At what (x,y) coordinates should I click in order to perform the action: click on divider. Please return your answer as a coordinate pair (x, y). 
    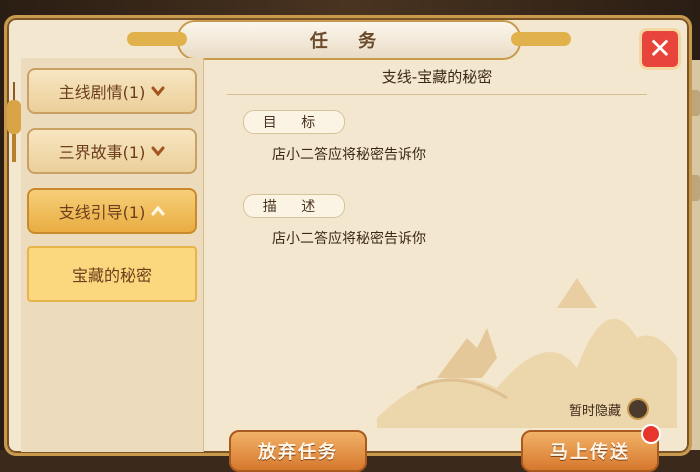
    Looking at the image, I should click on (437, 94).